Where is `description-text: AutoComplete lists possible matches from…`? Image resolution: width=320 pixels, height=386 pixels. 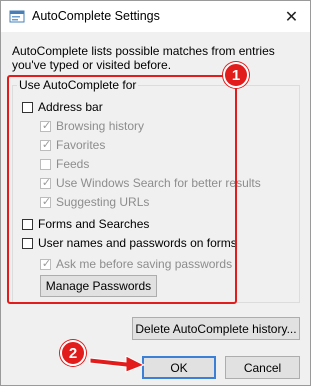 description-text: AutoComplete lists possible matches from… is located at coordinates (143, 58).